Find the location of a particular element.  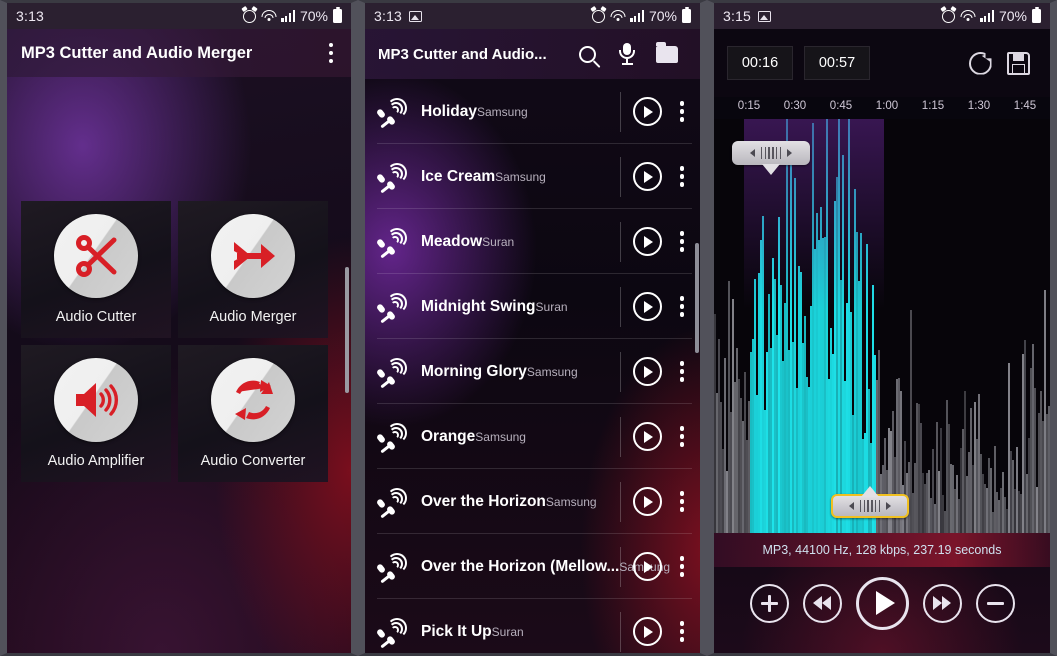

status-time: 3:13 is located at coordinates (30, 16).